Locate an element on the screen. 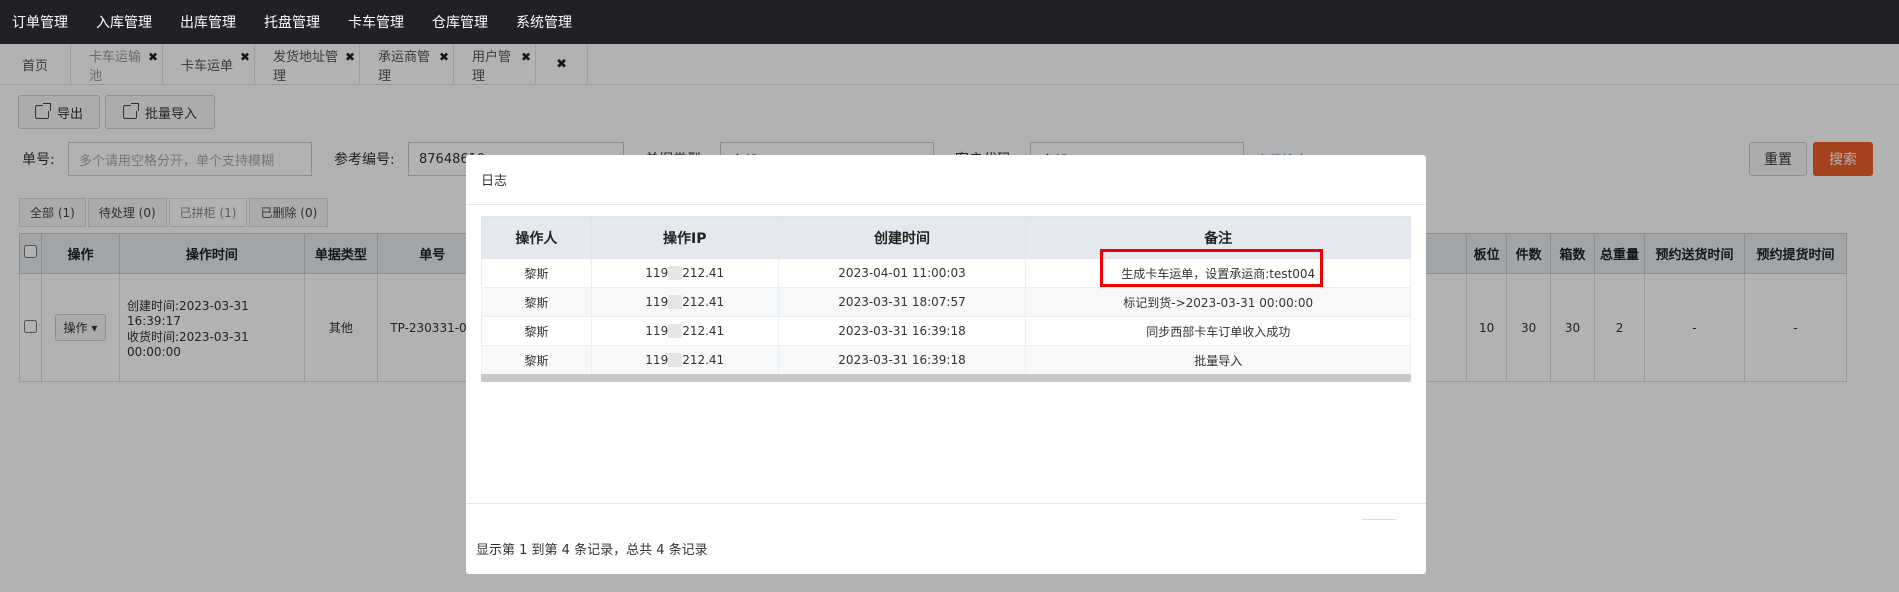 The height and width of the screenshot is (592, 1899). nav-truck: 卡车管理 is located at coordinates (376, 22).